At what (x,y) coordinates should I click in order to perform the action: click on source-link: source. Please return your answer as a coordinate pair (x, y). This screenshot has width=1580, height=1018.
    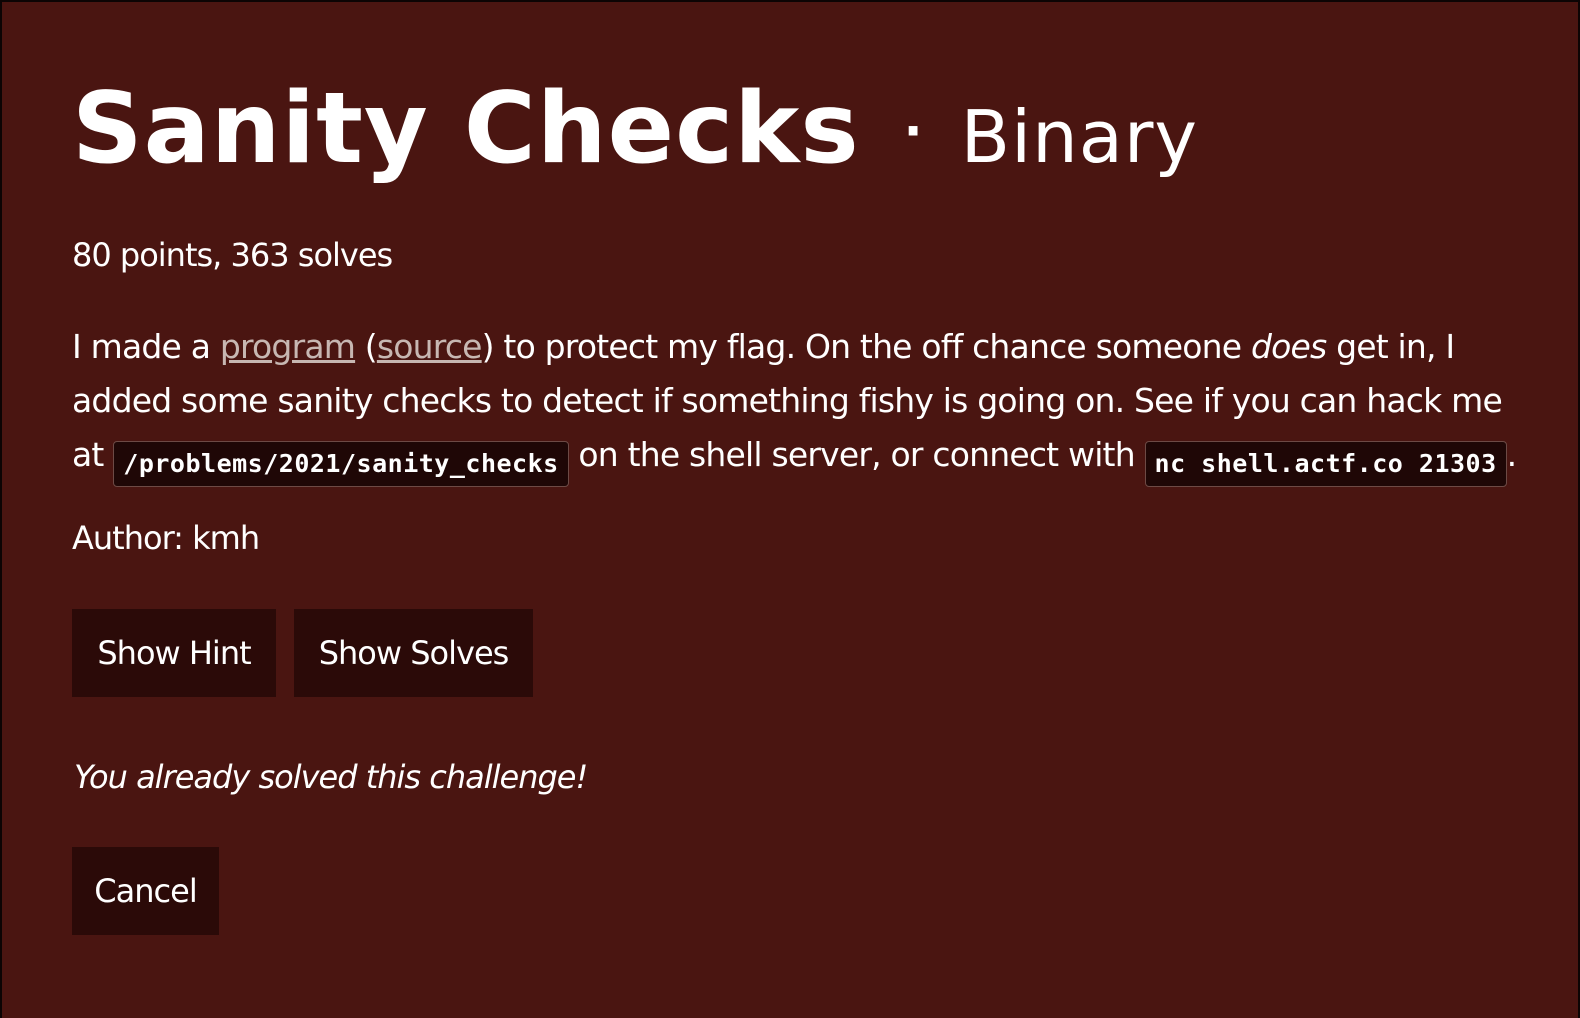
    Looking at the image, I should click on (430, 346).